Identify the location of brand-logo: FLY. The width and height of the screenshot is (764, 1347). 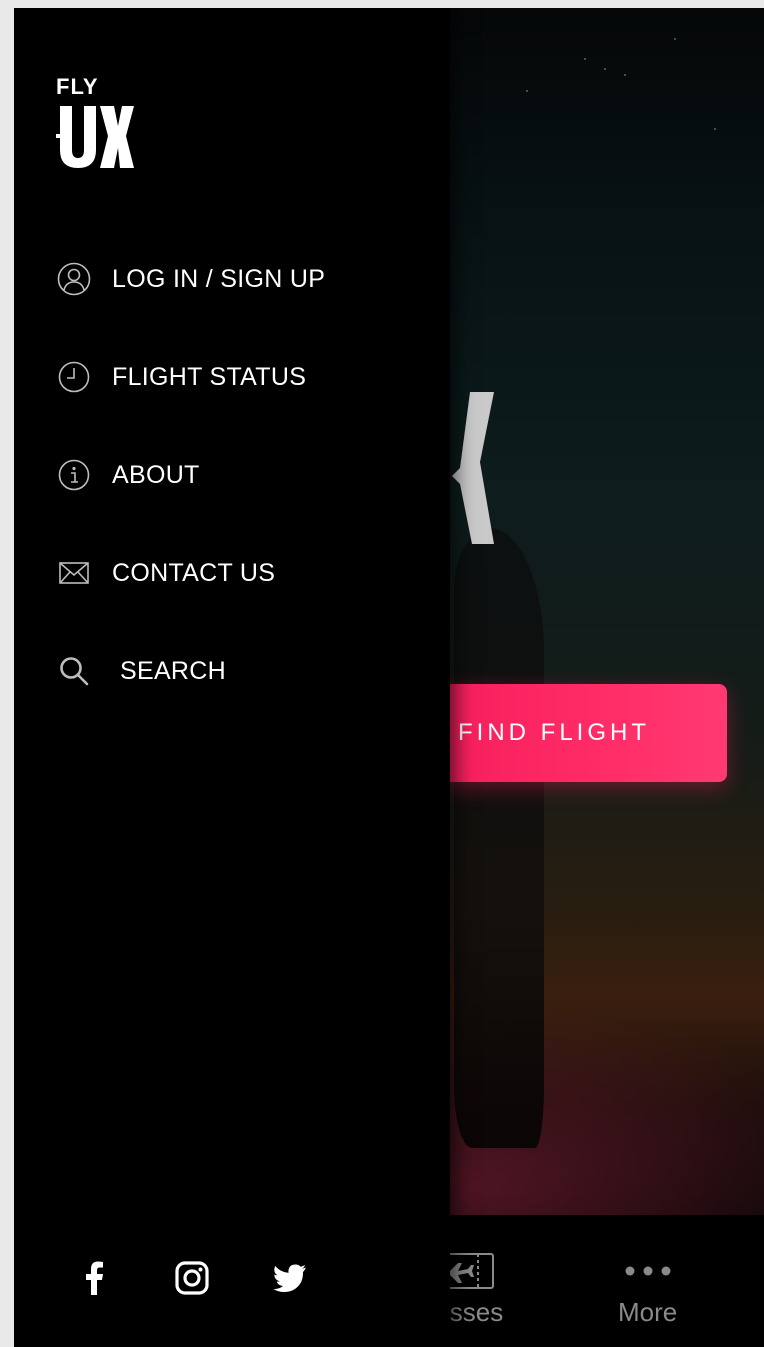
(96, 124).